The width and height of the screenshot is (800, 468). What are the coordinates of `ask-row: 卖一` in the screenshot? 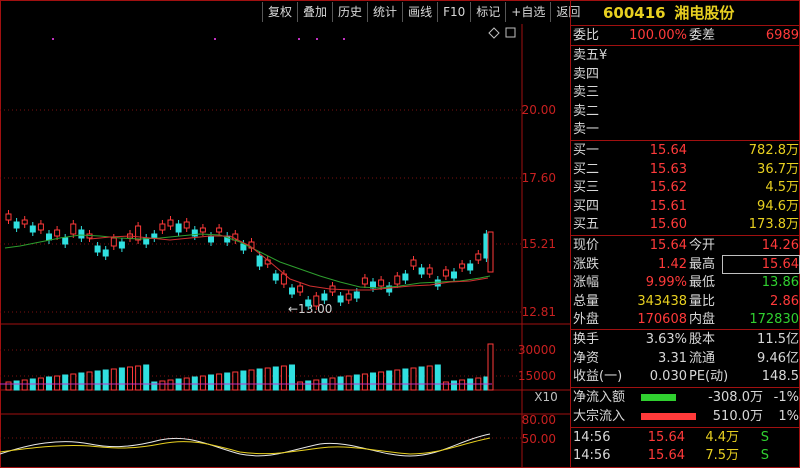 It's located at (686, 129).